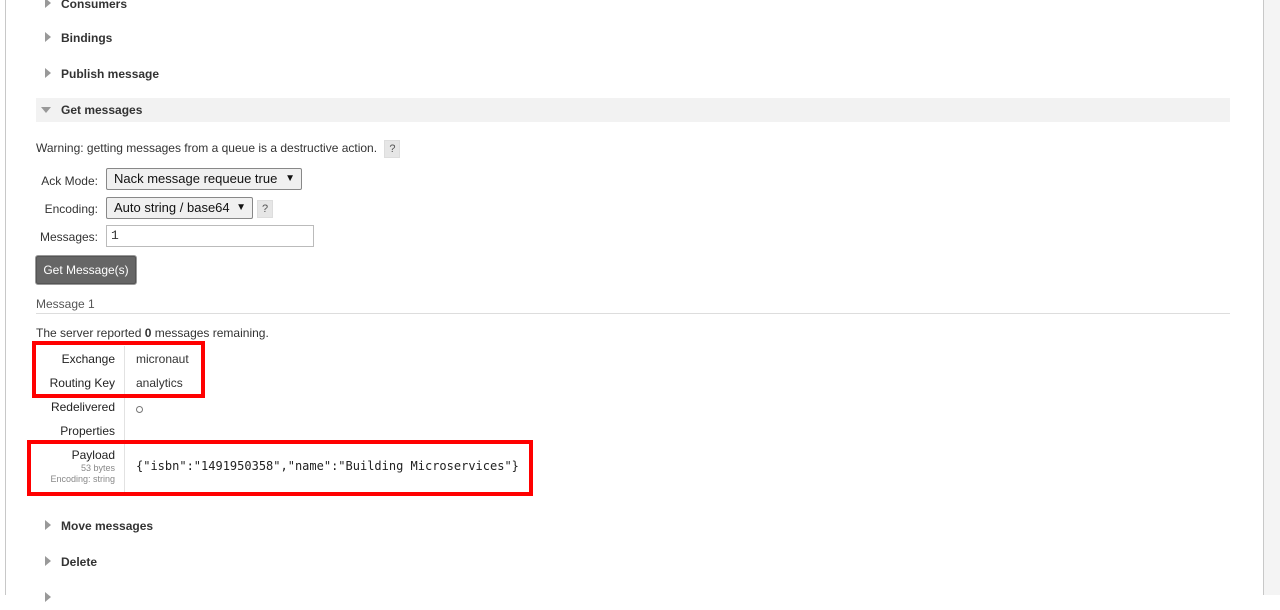 This screenshot has height=610, width=1280. What do you see at coordinates (633, 38) in the screenshot?
I see `section-bindings: Bindings` at bounding box center [633, 38].